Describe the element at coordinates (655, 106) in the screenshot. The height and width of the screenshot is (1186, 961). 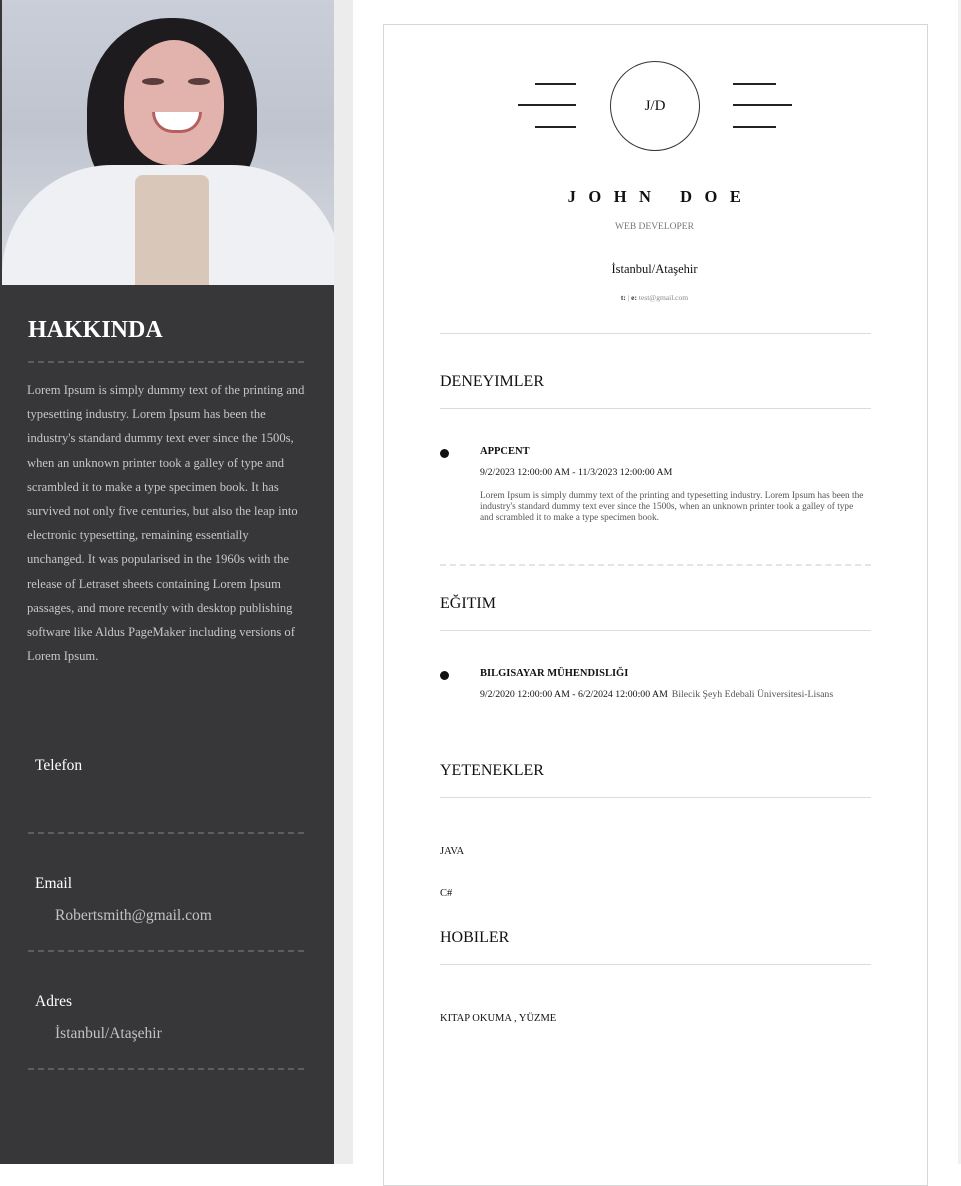
I see `monogram: J/D` at that location.